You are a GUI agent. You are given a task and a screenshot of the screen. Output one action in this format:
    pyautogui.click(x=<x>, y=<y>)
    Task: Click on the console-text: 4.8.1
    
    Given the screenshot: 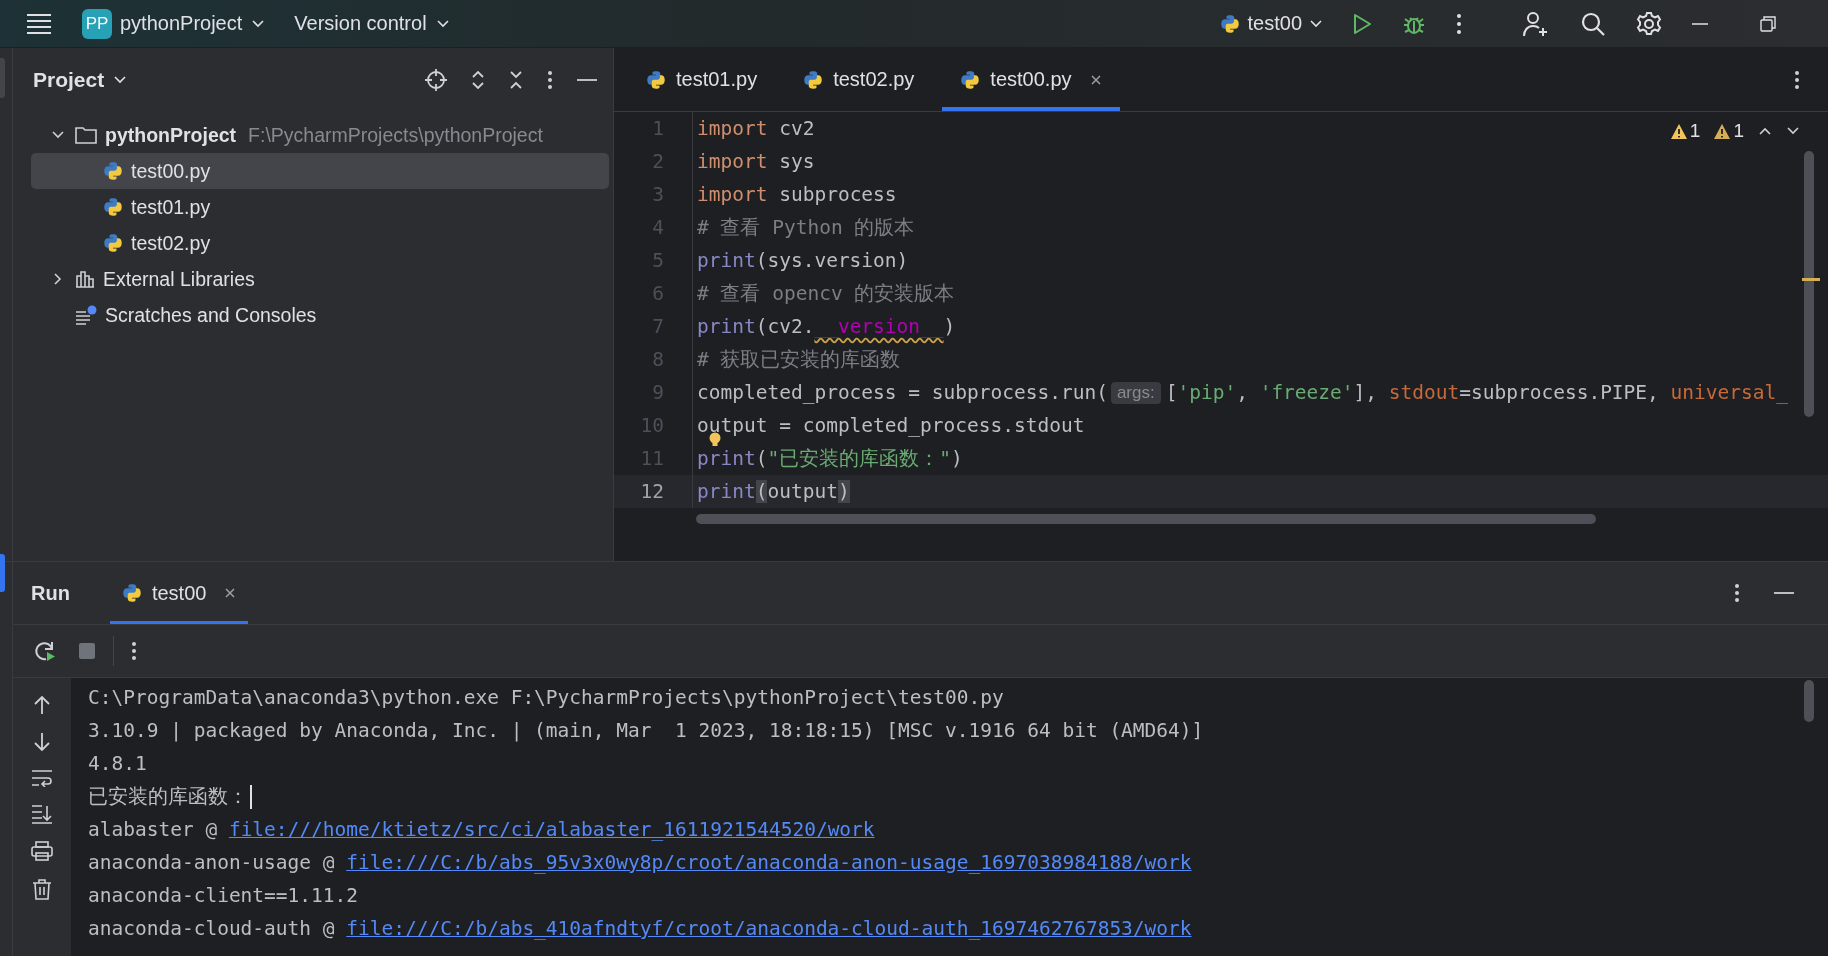 What is the action you would take?
    pyautogui.click(x=117, y=763)
    